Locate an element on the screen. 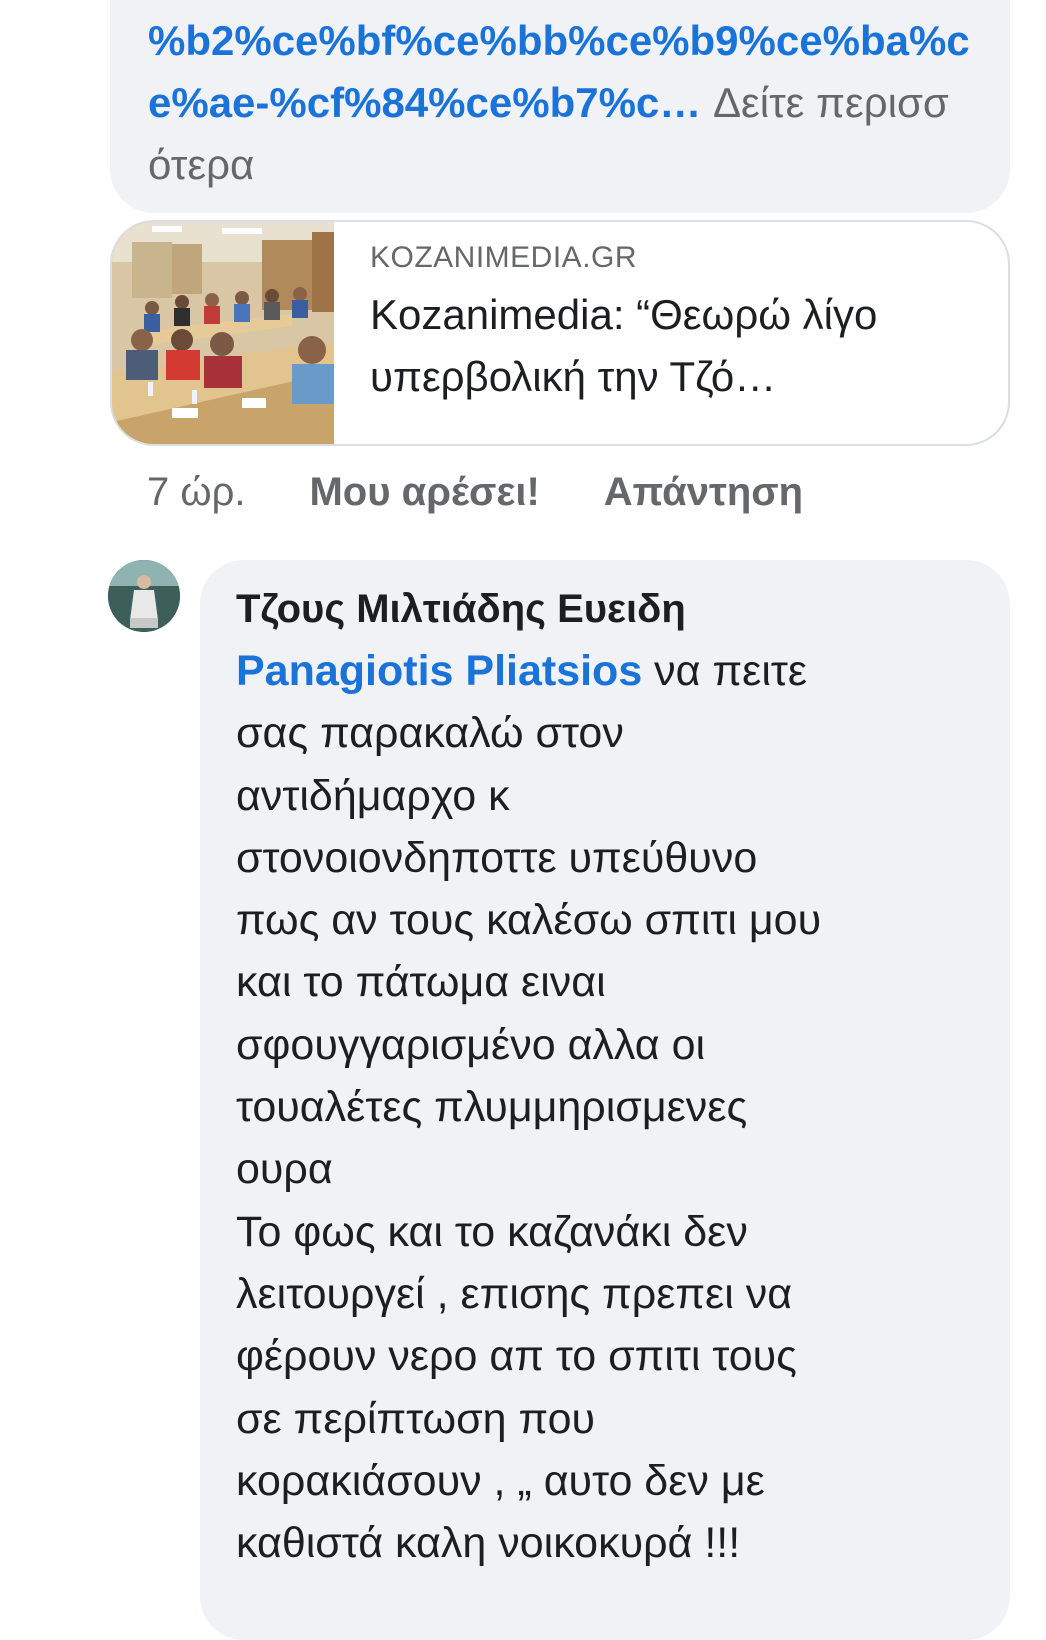  comment-author-name: Τζους Μιλτιάδης Ευειδη is located at coordinates (608, 609).